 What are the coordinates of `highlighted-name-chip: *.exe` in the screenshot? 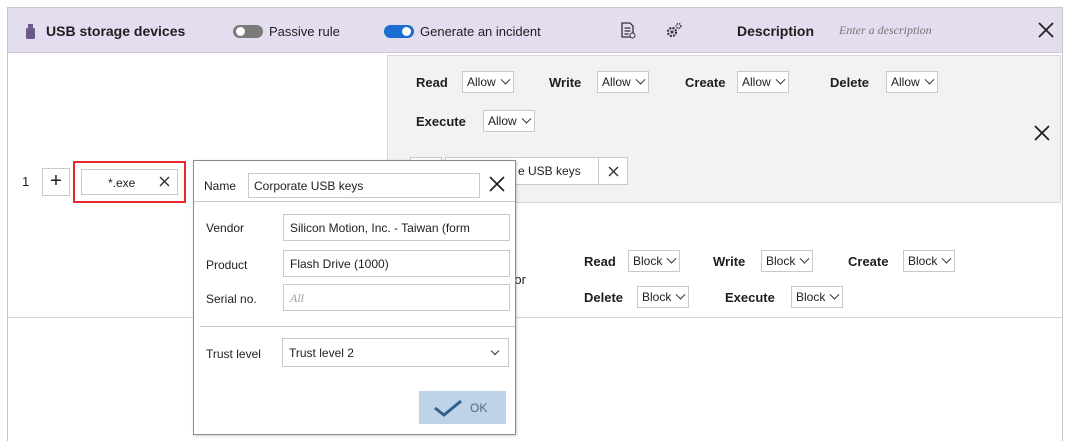 It's located at (129, 182).